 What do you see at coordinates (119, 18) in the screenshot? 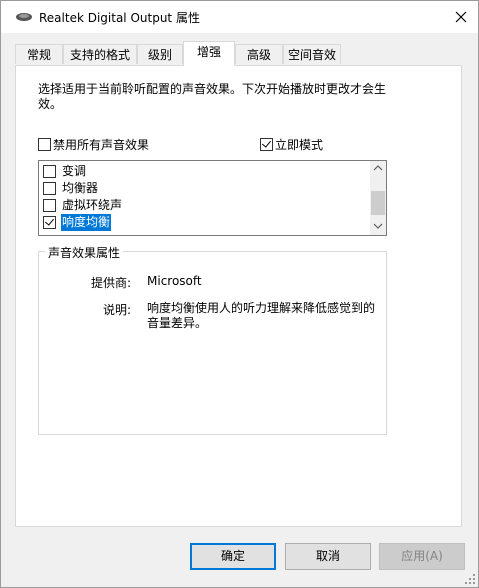
I see `window-title: Realtek Digital Output 属性` at bounding box center [119, 18].